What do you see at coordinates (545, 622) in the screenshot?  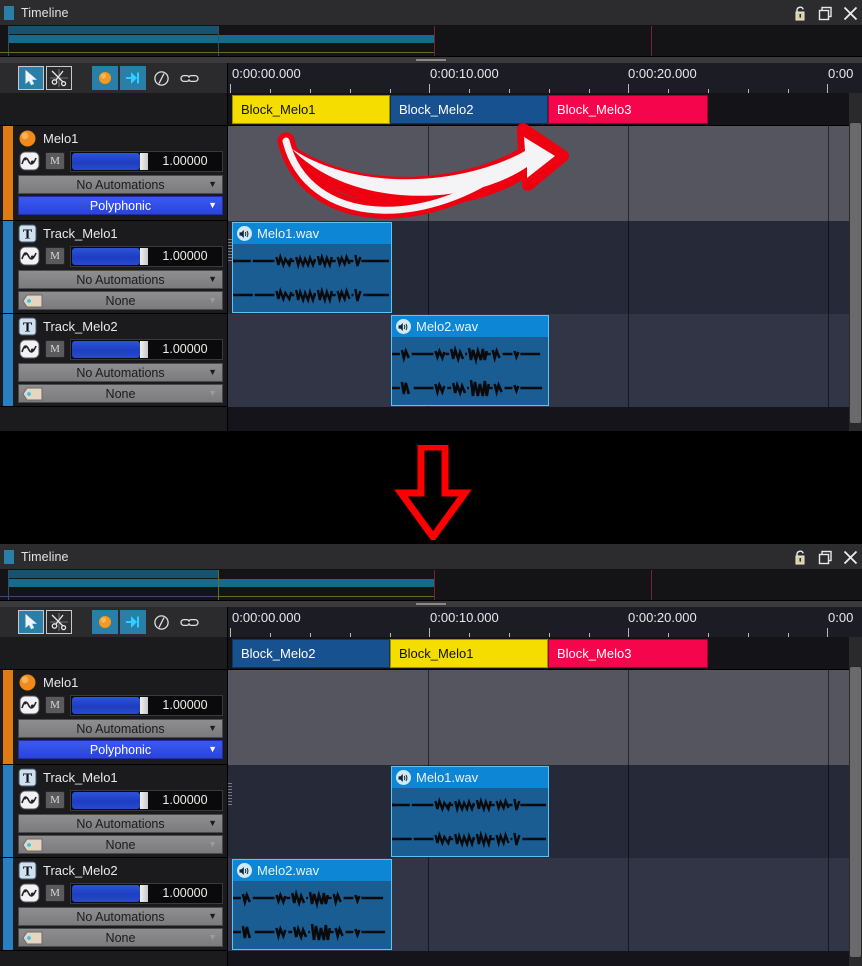 I see `time-ruler-after: 0:00:00.000 0:00:10.000 0:00:20.000 0:00` at bounding box center [545, 622].